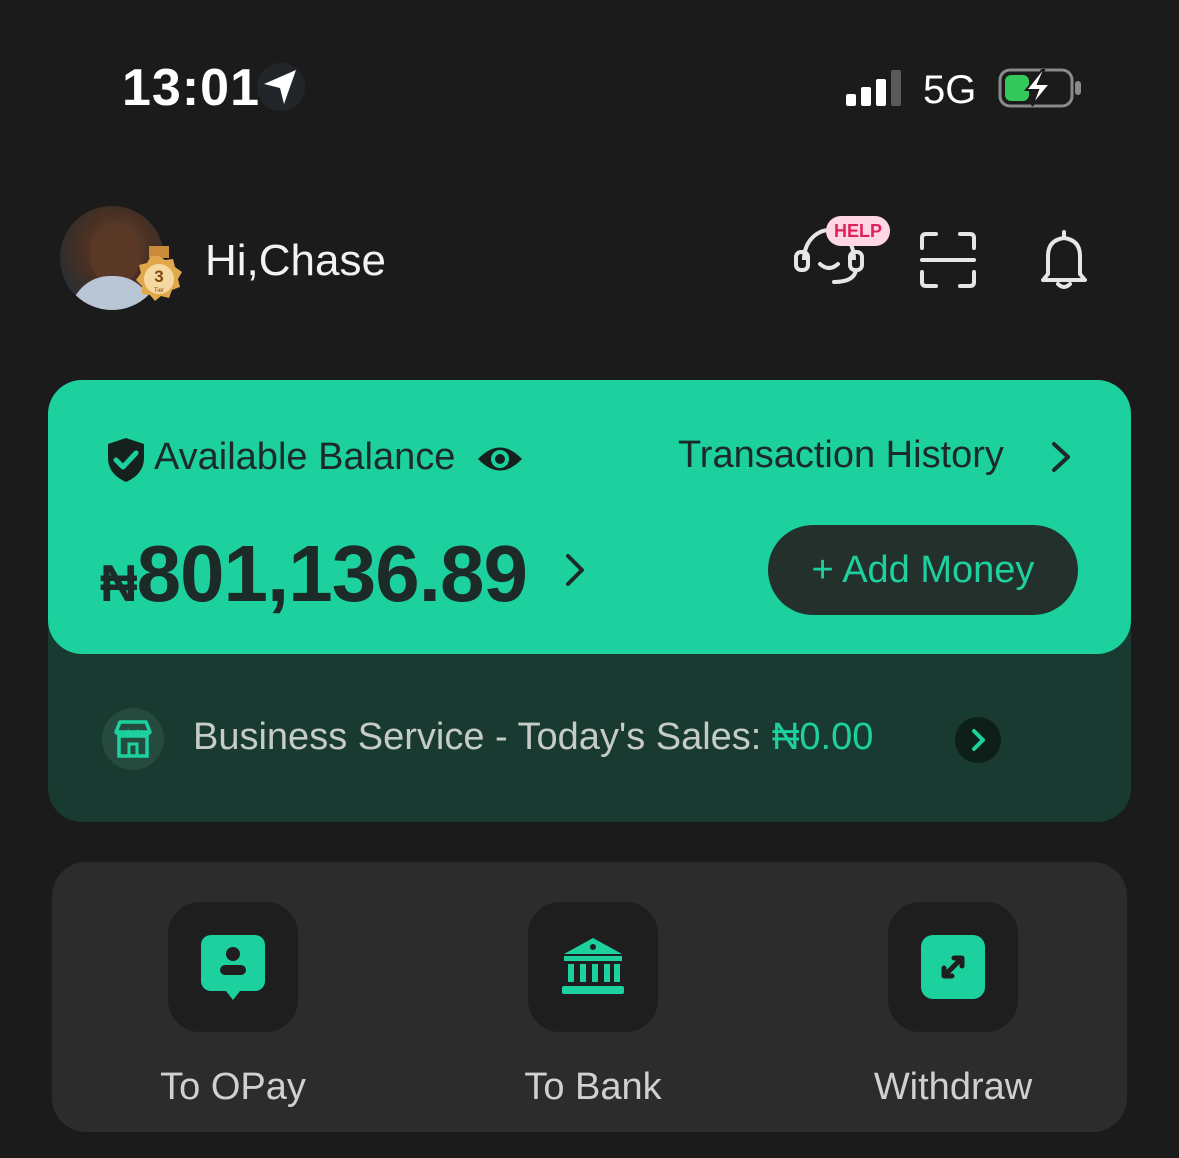  Describe the element at coordinates (873, 88) in the screenshot. I see `signal-icon` at that location.